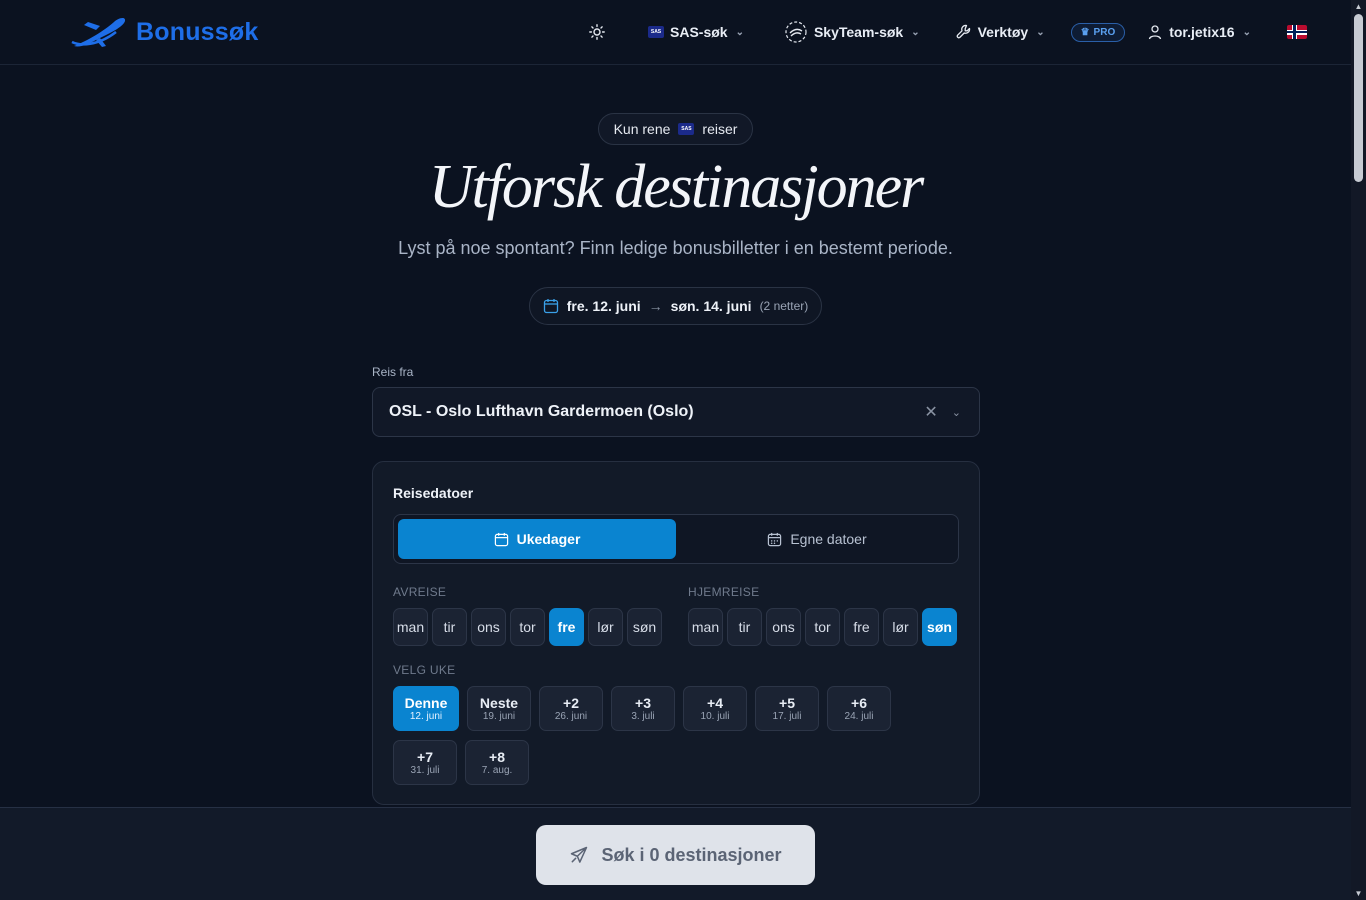 The image size is (1366, 900). I want to click on page-scrollbar: ▲ ▼, so click(1358, 450).